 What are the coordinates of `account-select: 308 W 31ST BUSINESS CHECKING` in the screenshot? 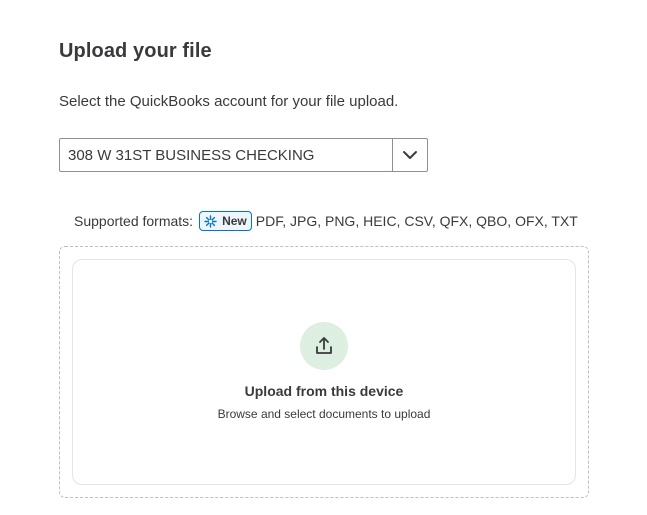 It's located at (243, 155).